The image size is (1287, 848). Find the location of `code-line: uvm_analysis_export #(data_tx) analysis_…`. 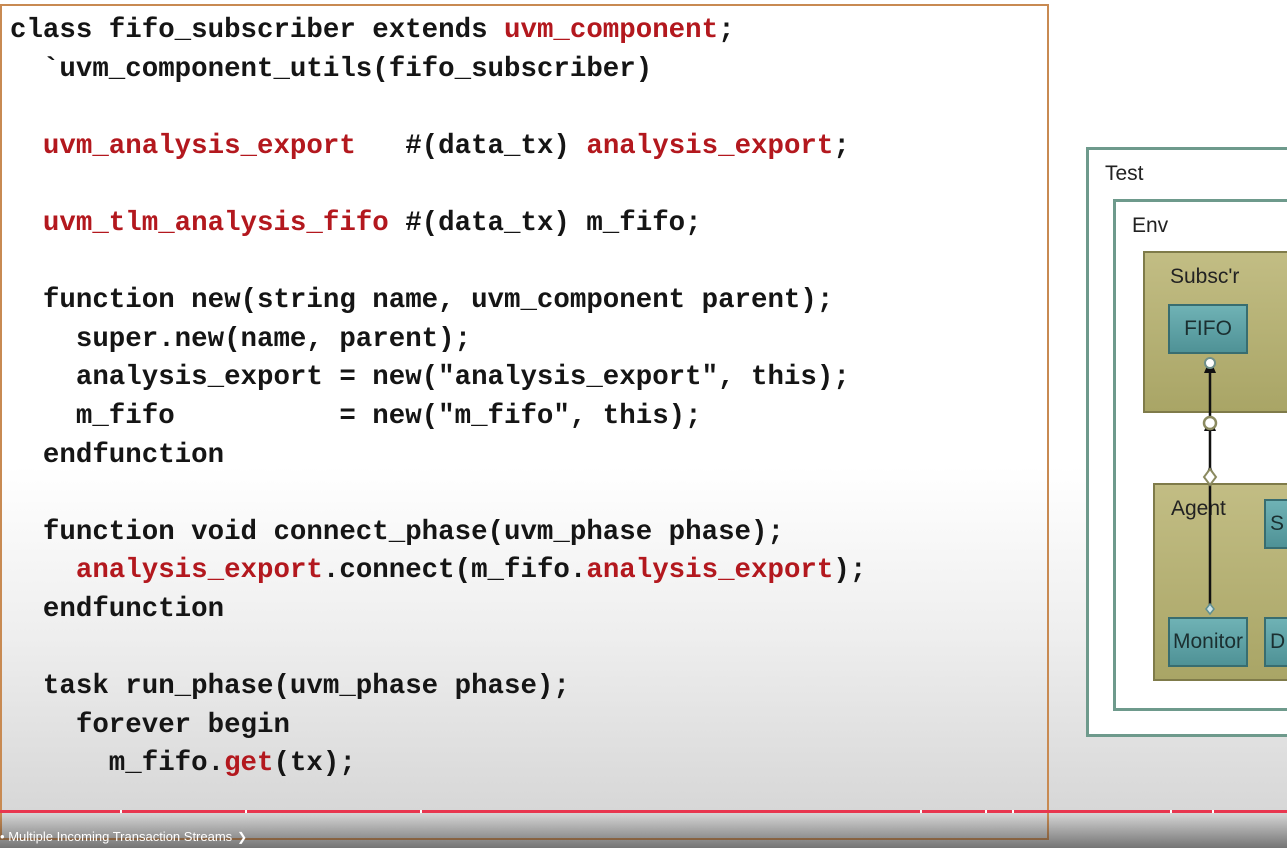

code-line: uvm_analysis_export #(data_tx) analysis_… is located at coordinates (438, 147).